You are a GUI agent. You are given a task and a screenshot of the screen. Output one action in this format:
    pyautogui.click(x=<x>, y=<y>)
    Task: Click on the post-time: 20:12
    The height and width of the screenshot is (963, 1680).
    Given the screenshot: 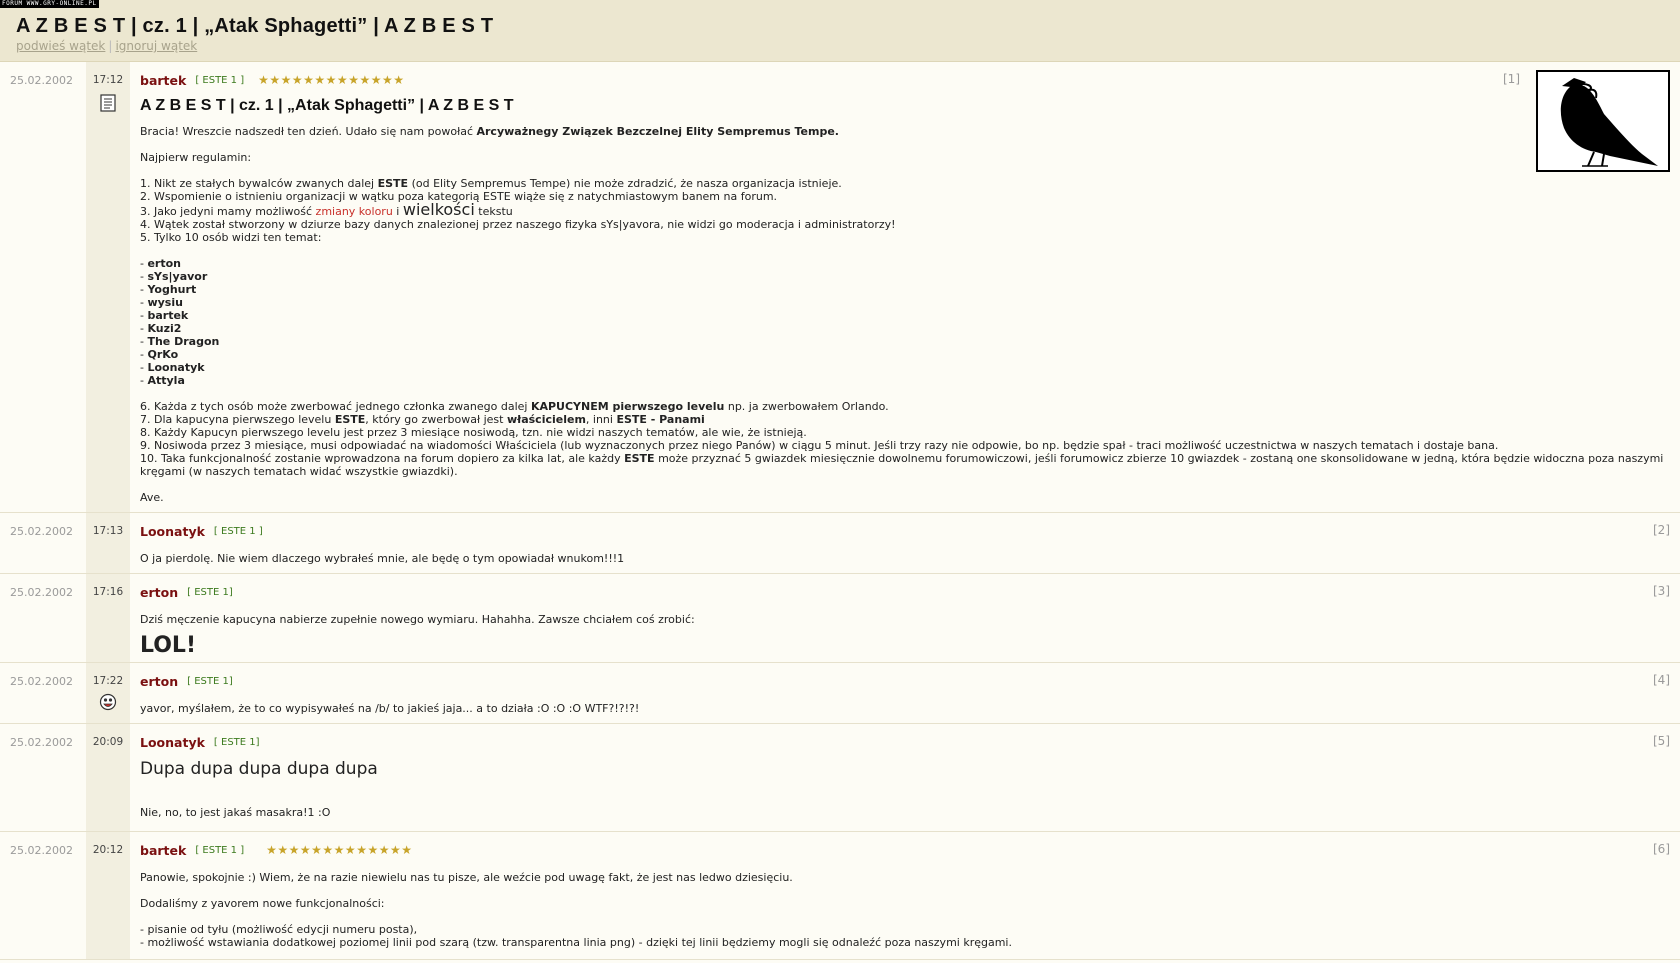 What is the action you would take?
    pyautogui.click(x=108, y=850)
    